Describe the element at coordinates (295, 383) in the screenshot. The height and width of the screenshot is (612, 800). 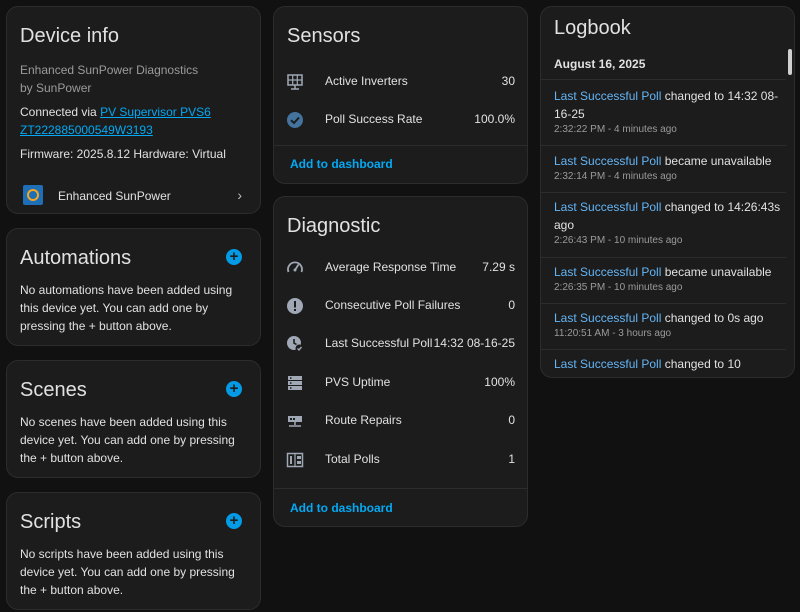
I see `server-icon` at that location.